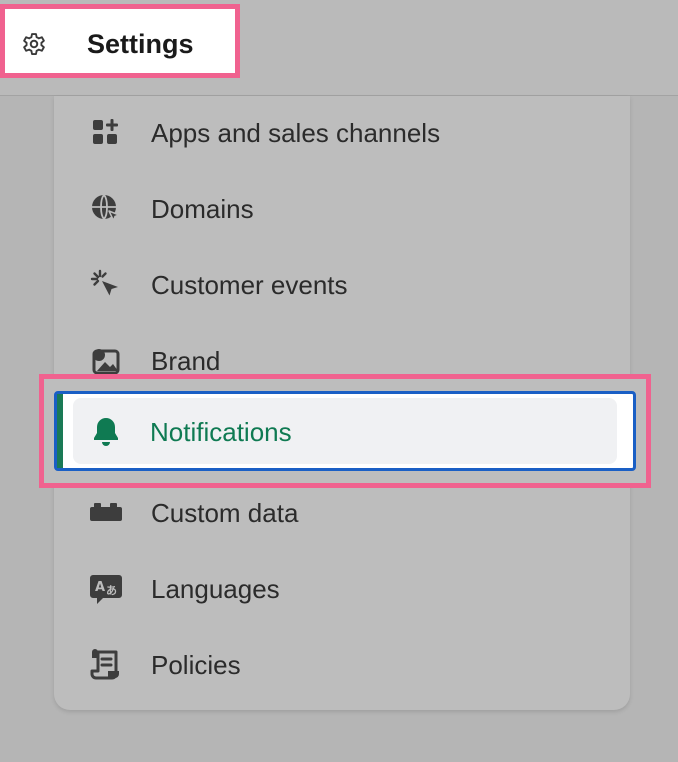  Describe the element at coordinates (104, 282) in the screenshot. I see `cursor-click-icon` at that location.